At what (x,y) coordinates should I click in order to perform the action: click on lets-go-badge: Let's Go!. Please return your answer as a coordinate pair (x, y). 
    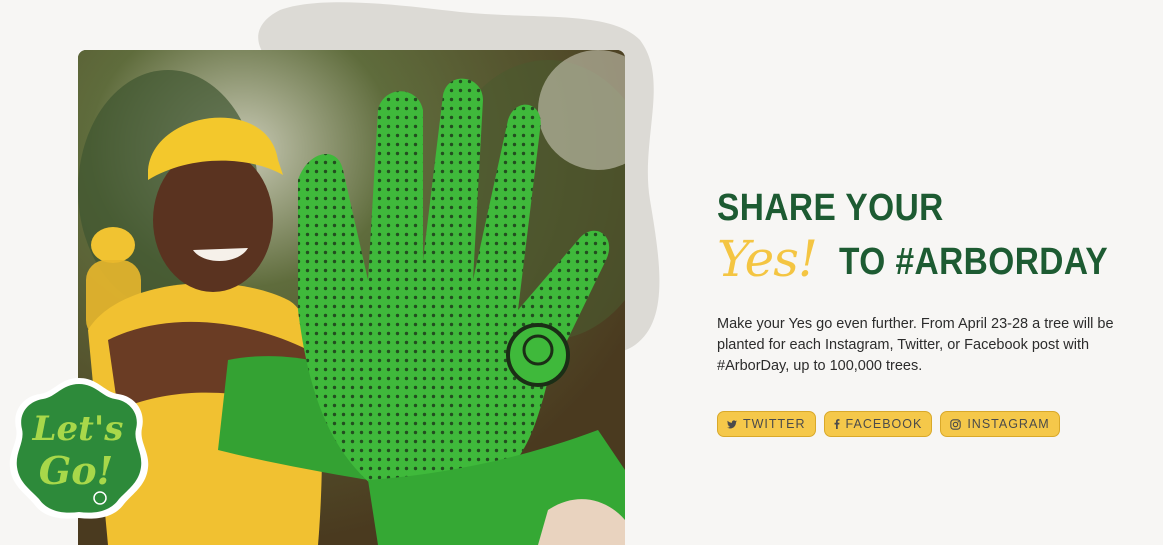
    Looking at the image, I should click on (79, 448).